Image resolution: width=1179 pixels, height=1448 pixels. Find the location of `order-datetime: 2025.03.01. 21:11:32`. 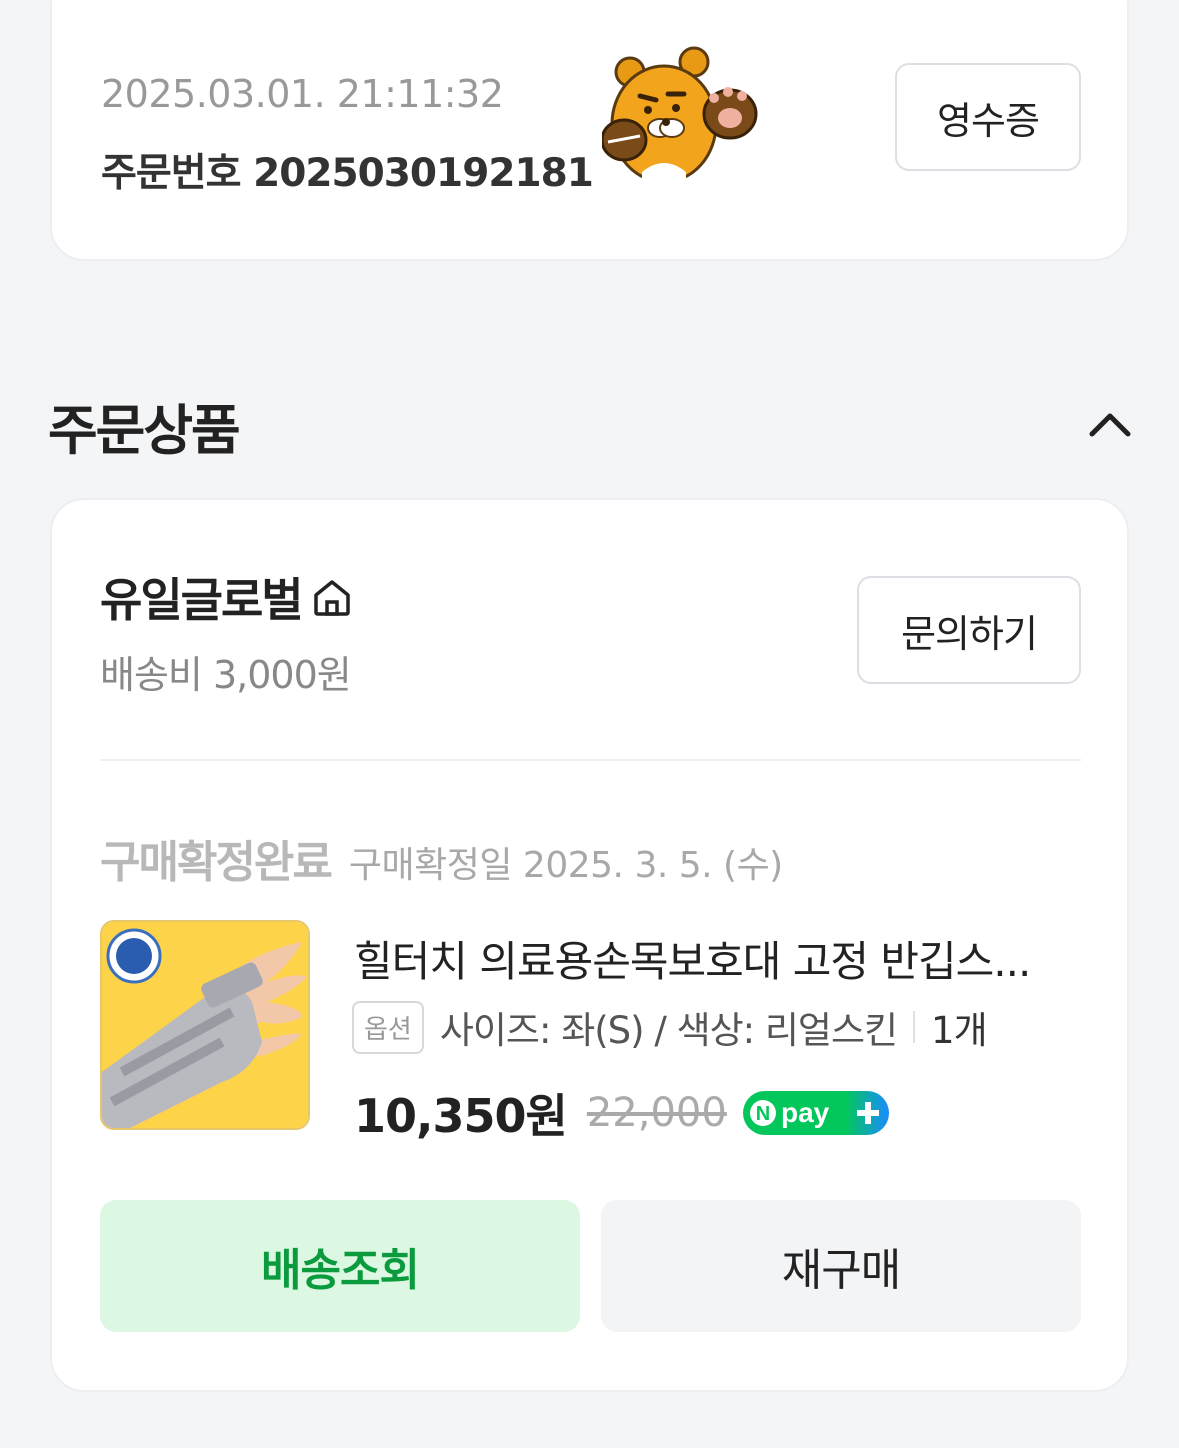

order-datetime: 2025.03.01. 21:11:32 is located at coordinates (302, 94).